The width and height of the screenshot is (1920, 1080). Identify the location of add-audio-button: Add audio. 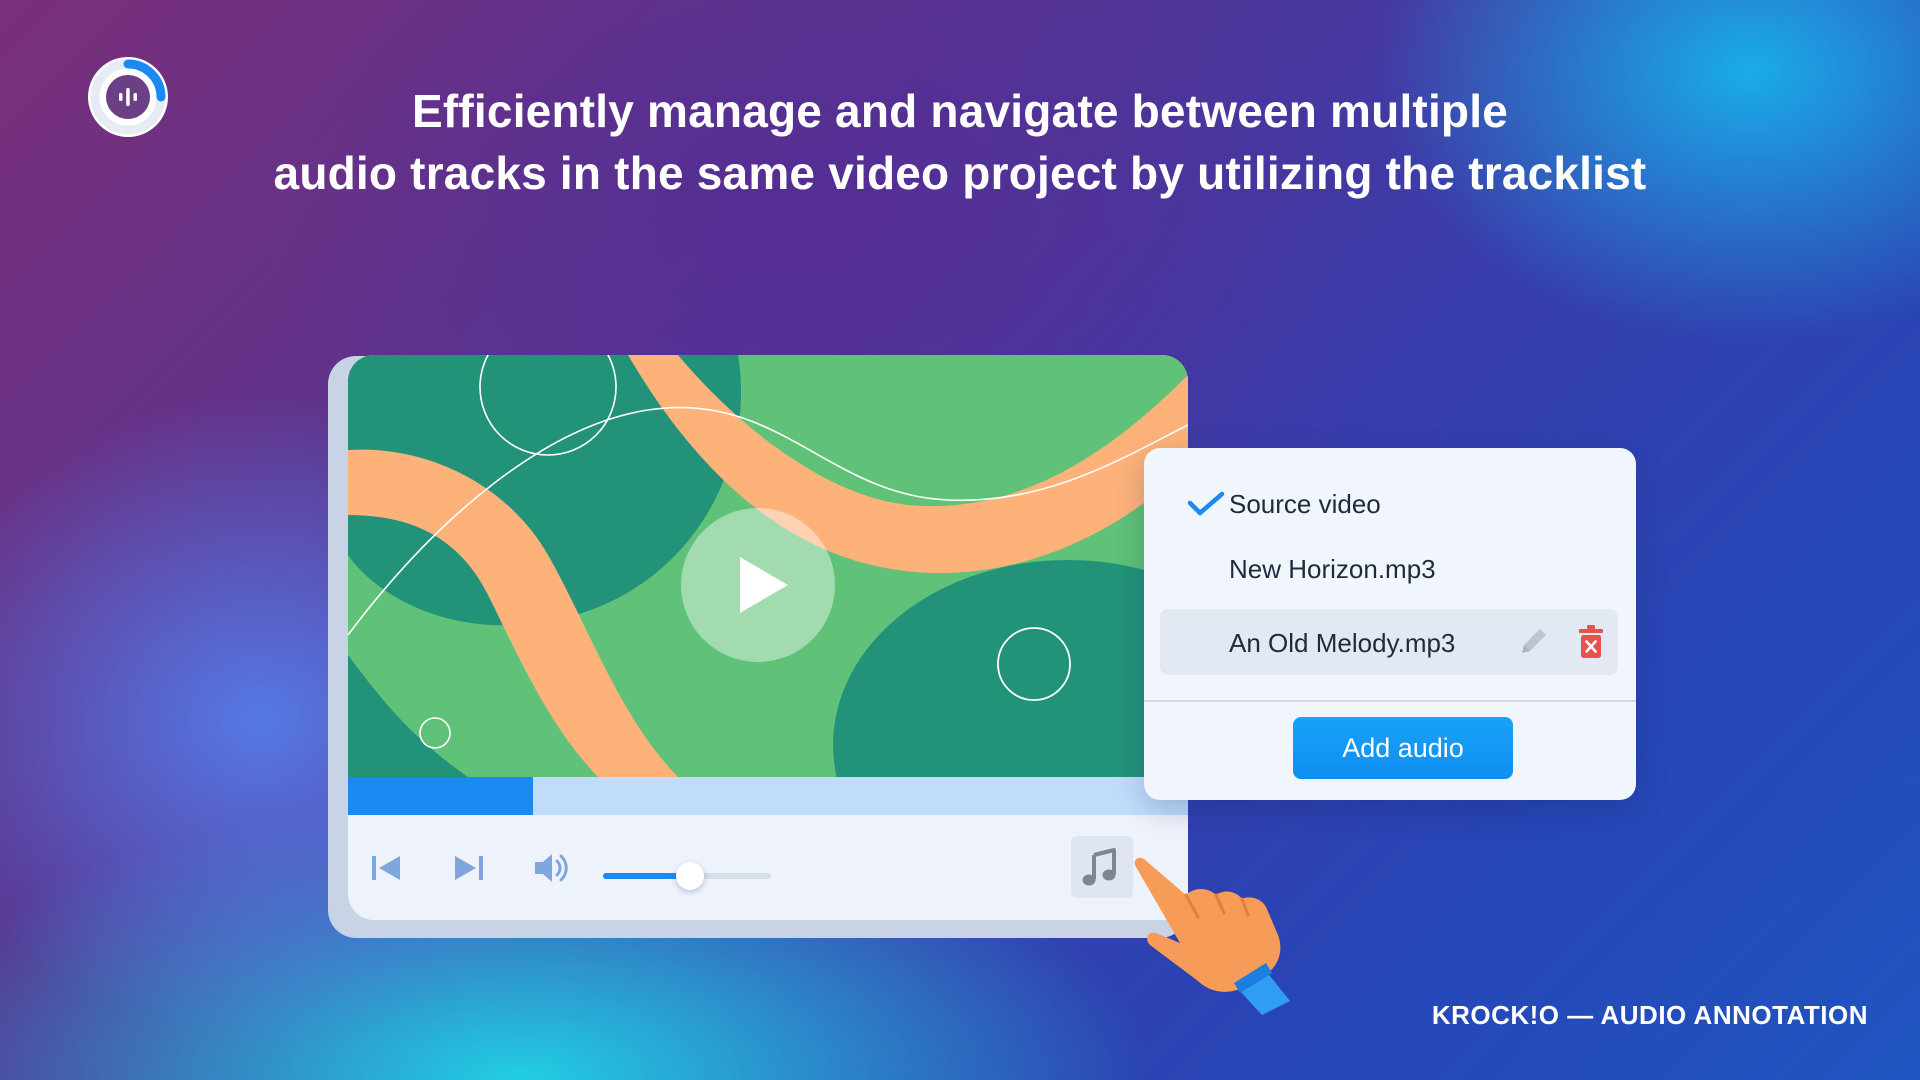
(1403, 748).